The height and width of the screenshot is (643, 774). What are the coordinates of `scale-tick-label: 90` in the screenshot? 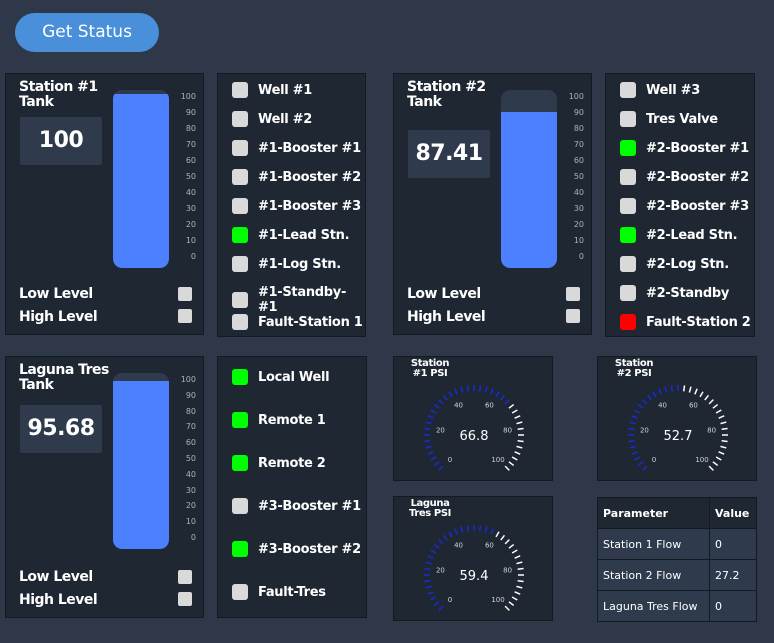 It's located at (190, 395).